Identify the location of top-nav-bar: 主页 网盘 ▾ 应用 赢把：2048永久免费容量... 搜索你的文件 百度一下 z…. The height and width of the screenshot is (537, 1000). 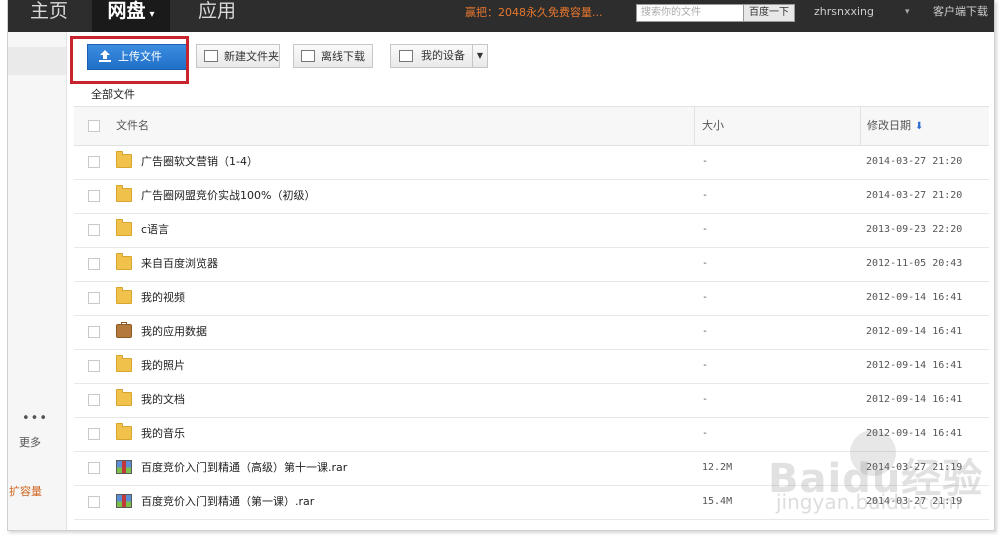
(501, 16).